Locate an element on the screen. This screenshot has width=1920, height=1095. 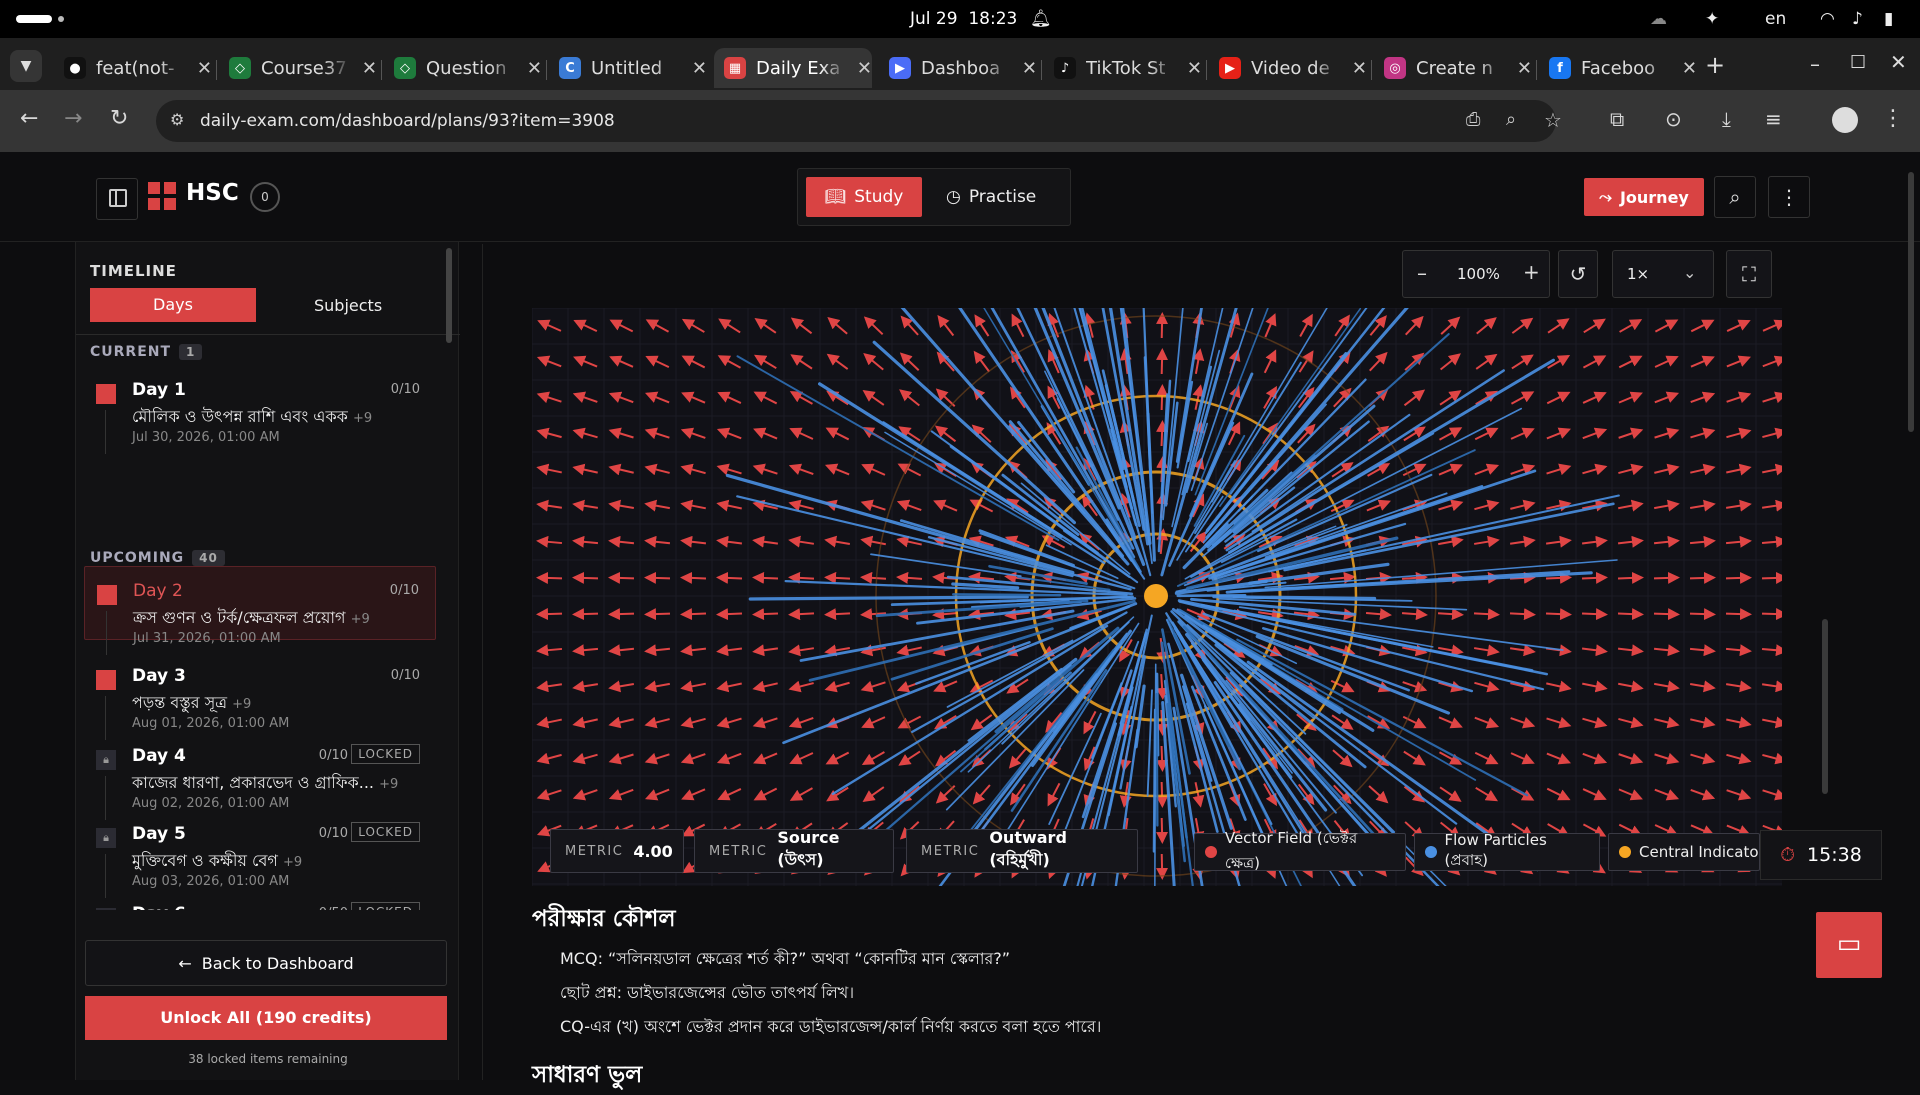
practise-button: ◷ Practise is located at coordinates (991, 197).